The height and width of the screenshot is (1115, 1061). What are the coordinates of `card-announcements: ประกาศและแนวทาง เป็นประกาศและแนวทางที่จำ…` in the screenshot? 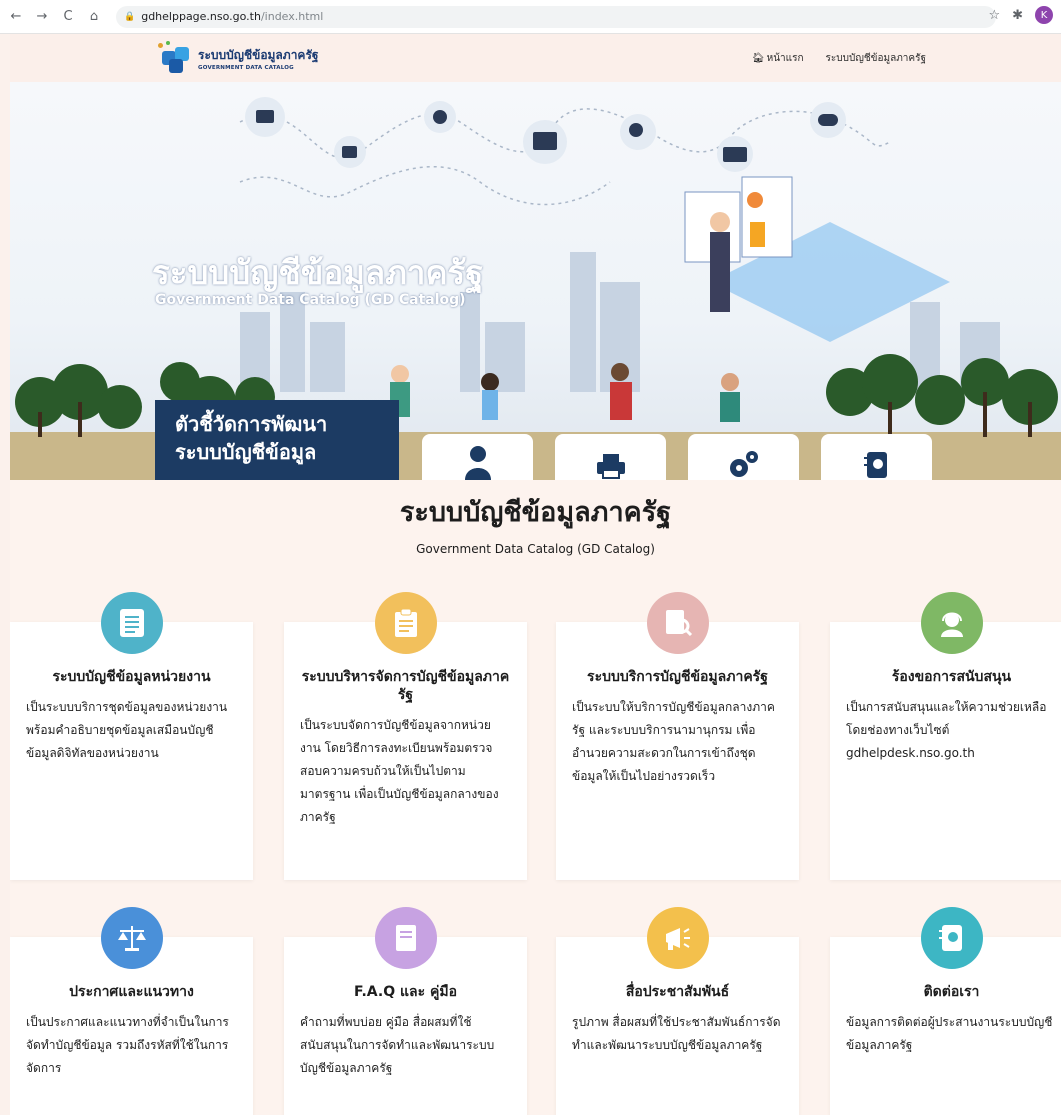 It's located at (131, 1011).